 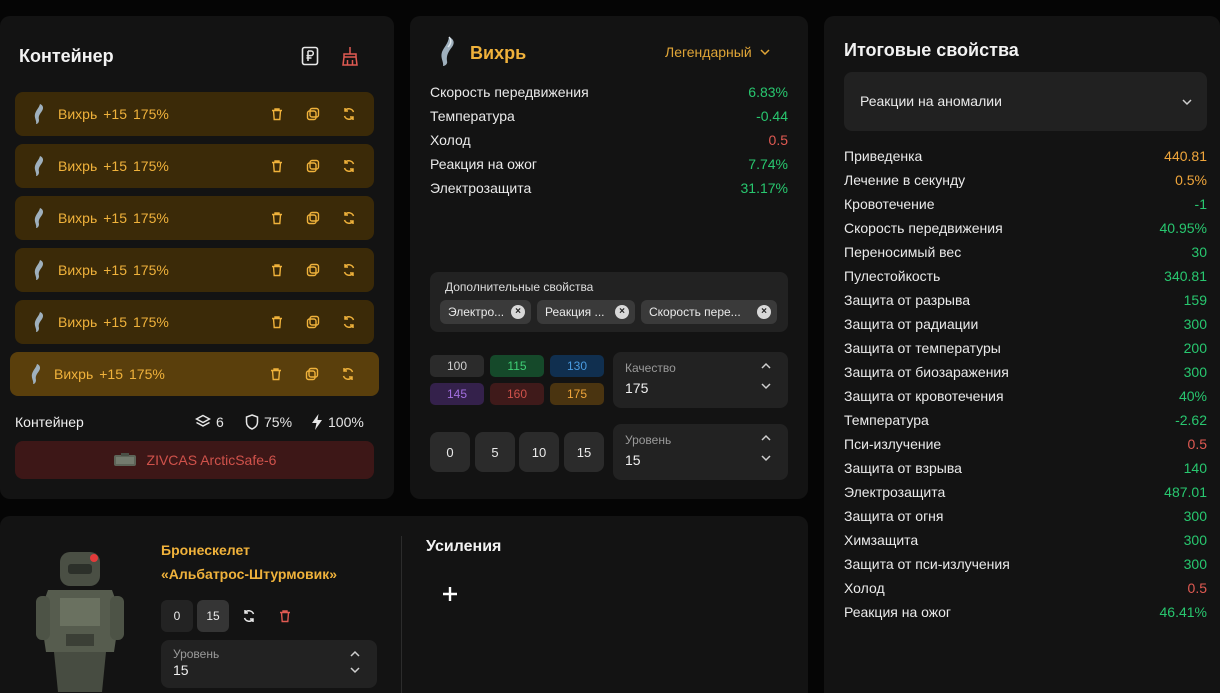 What do you see at coordinates (577, 394) in the screenshot?
I see `quality-preset-175: 175` at bounding box center [577, 394].